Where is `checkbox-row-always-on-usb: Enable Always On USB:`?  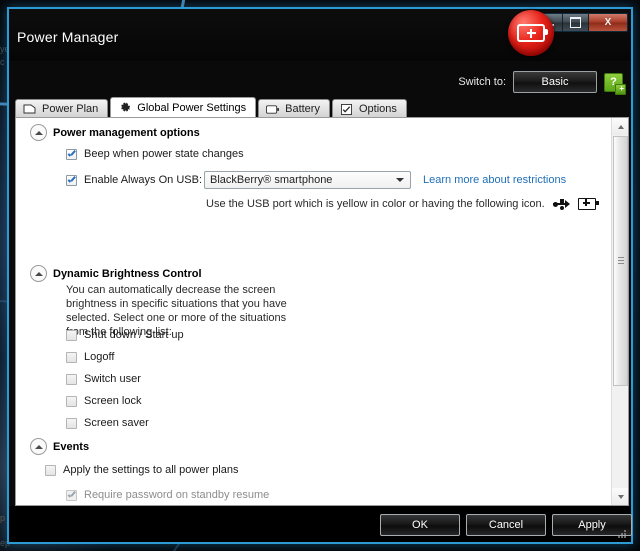
checkbox-row-always-on-usb: Enable Always On USB: is located at coordinates (134, 180).